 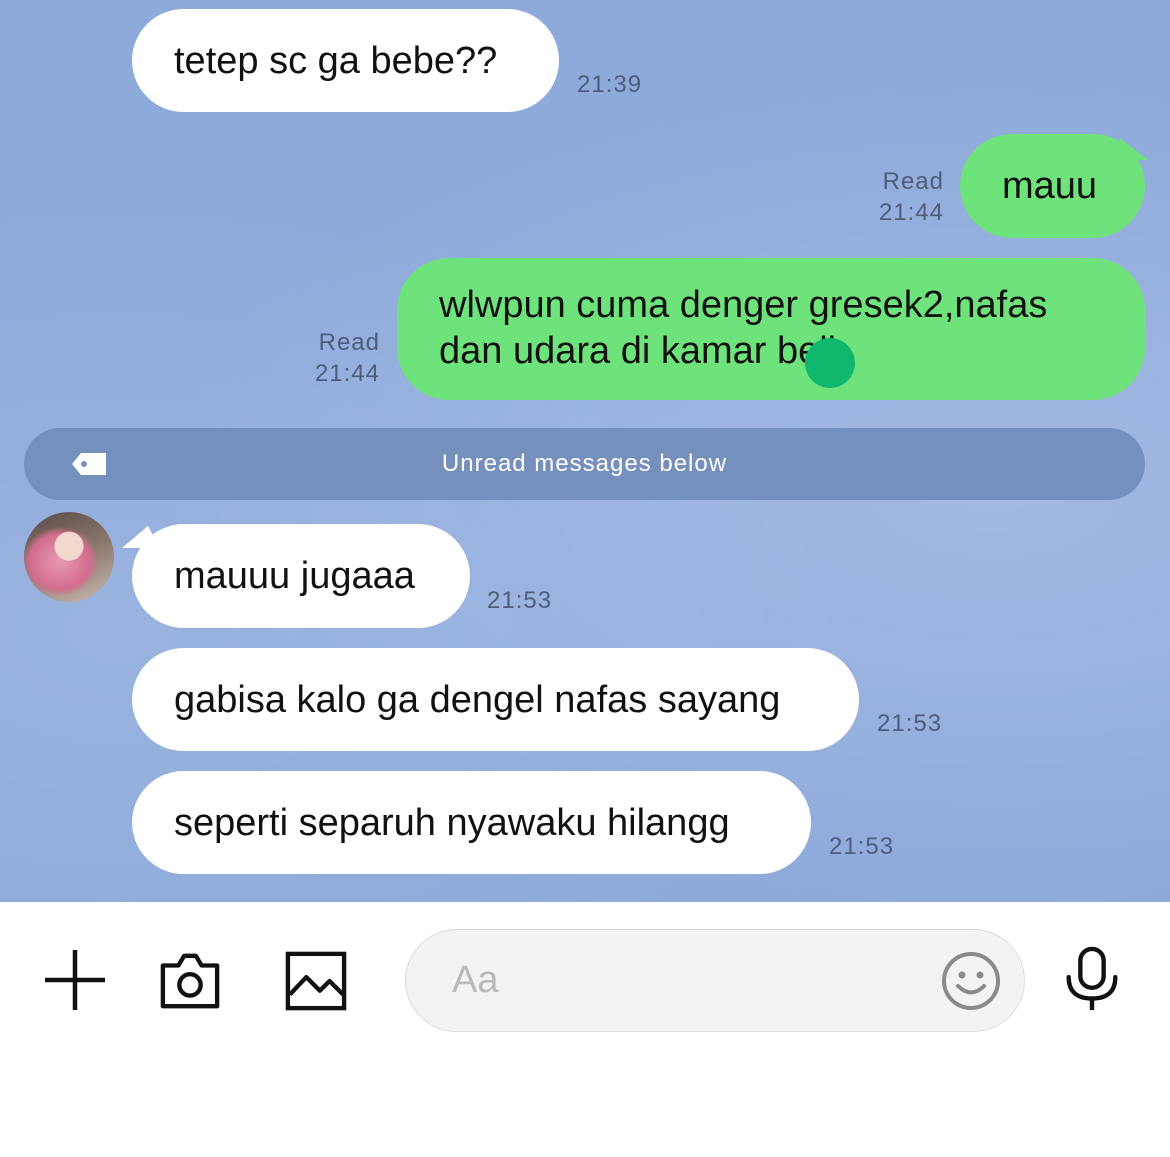 What do you see at coordinates (475, 980) in the screenshot?
I see `message-input-placeholder: Aa` at bounding box center [475, 980].